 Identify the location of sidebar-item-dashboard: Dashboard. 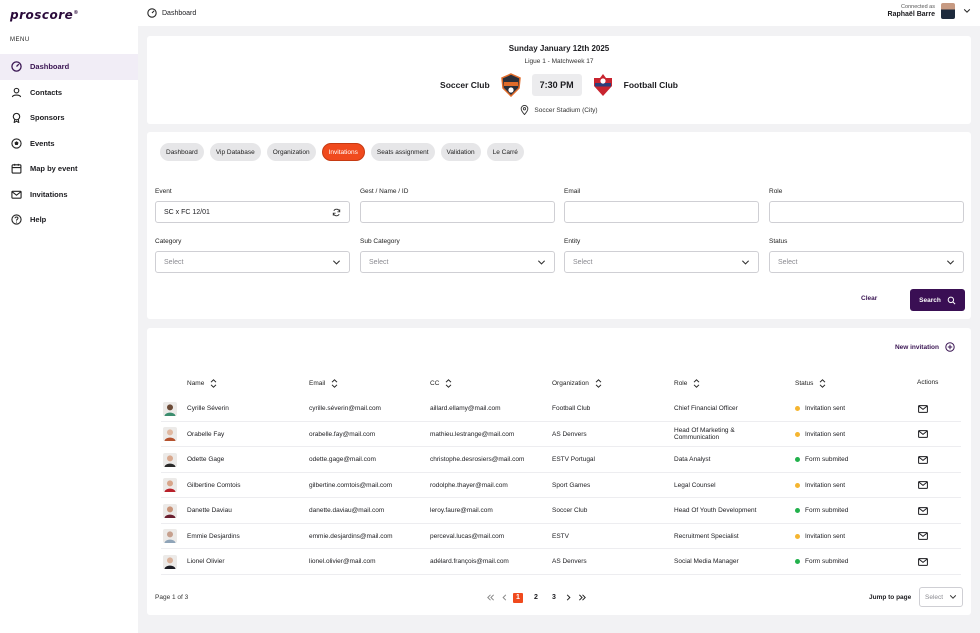
(69, 67).